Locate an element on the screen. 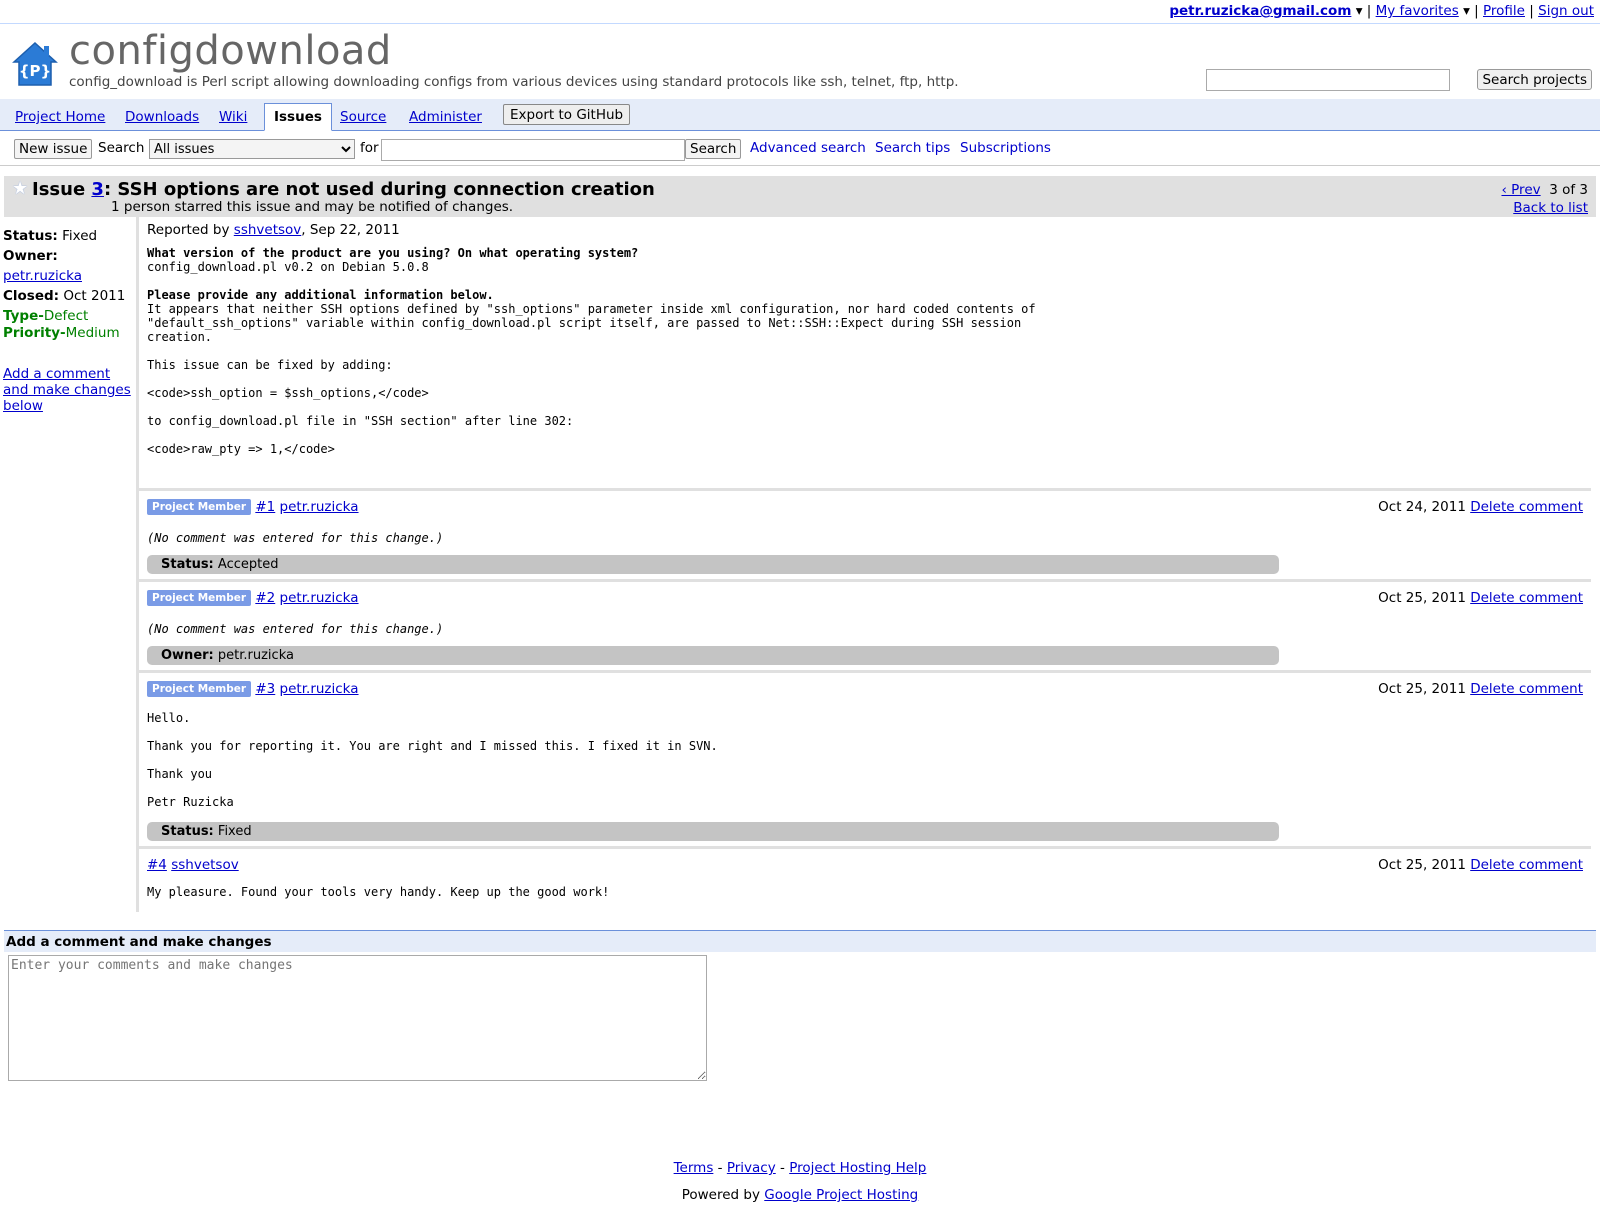  for-label: for is located at coordinates (369, 148).